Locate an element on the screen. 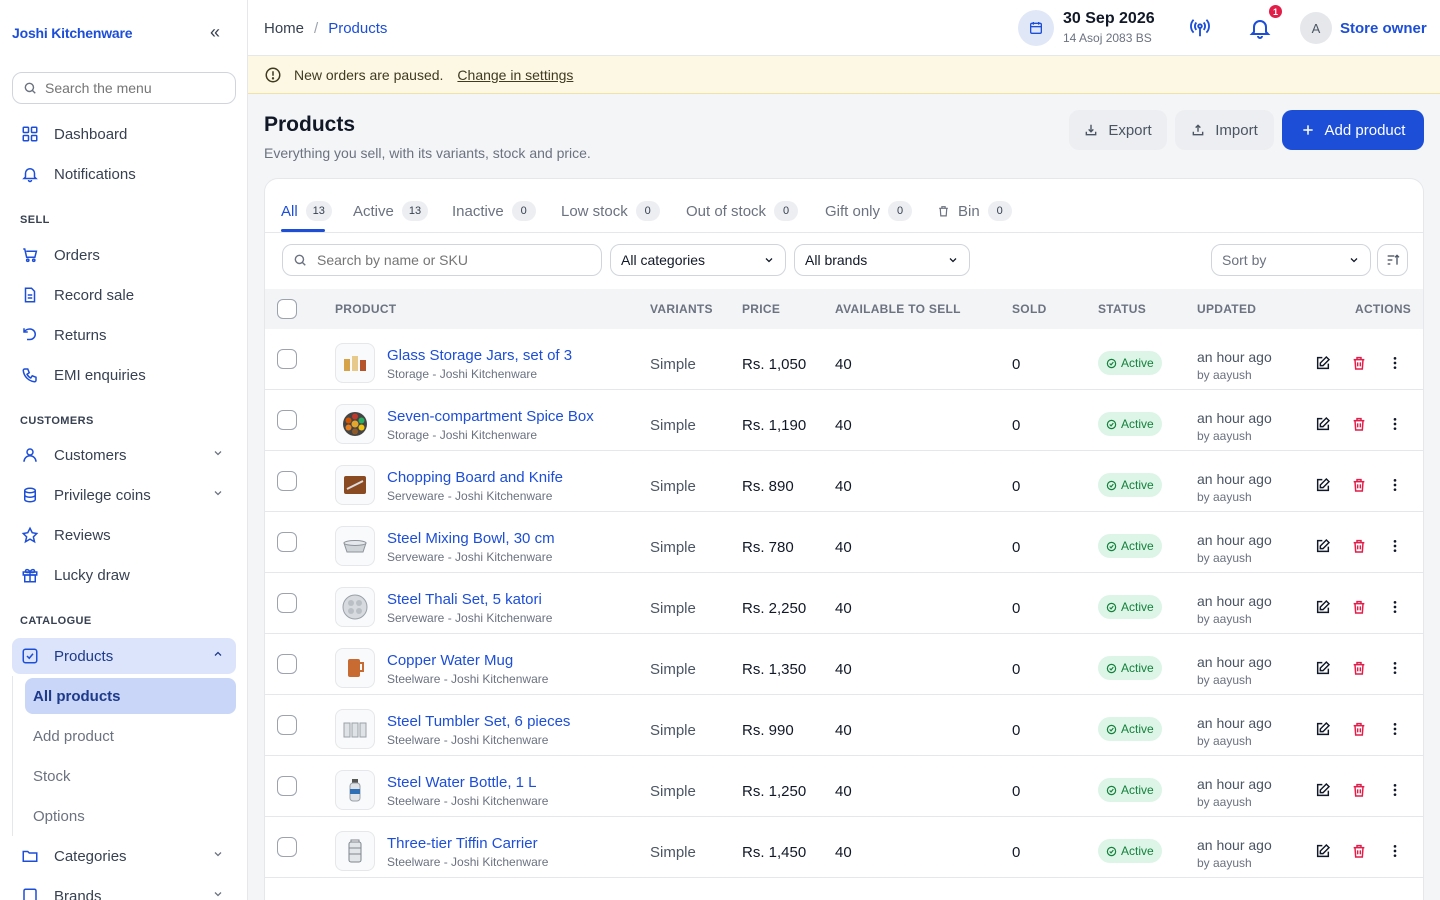 Image resolution: width=1440 pixels, height=900 pixels. nav-emi-enquiries: EMI enquiries is located at coordinates (124, 375).